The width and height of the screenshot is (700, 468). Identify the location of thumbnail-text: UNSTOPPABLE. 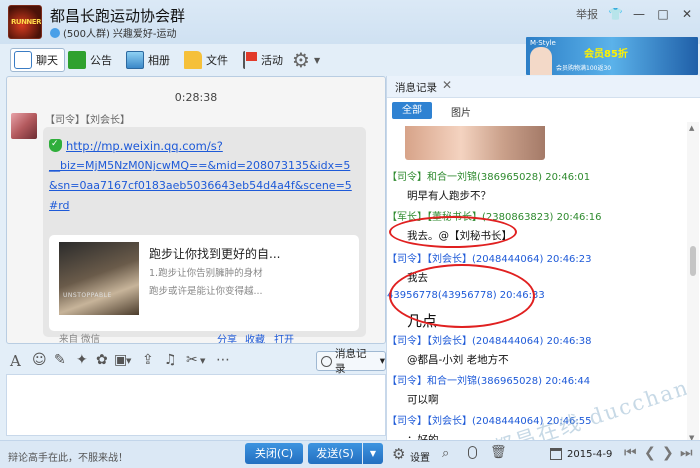
(87, 295).